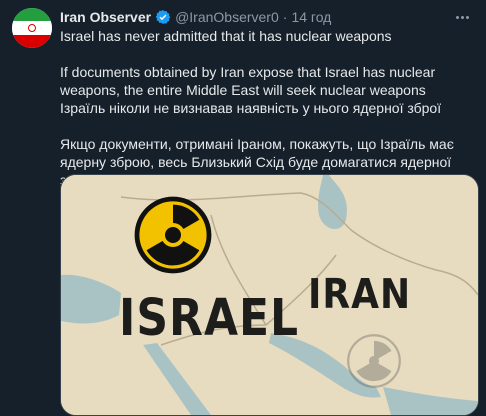 This screenshot has height=416, width=486. Describe the element at coordinates (163, 17) in the screenshot. I see `verified-badge-icon` at that location.